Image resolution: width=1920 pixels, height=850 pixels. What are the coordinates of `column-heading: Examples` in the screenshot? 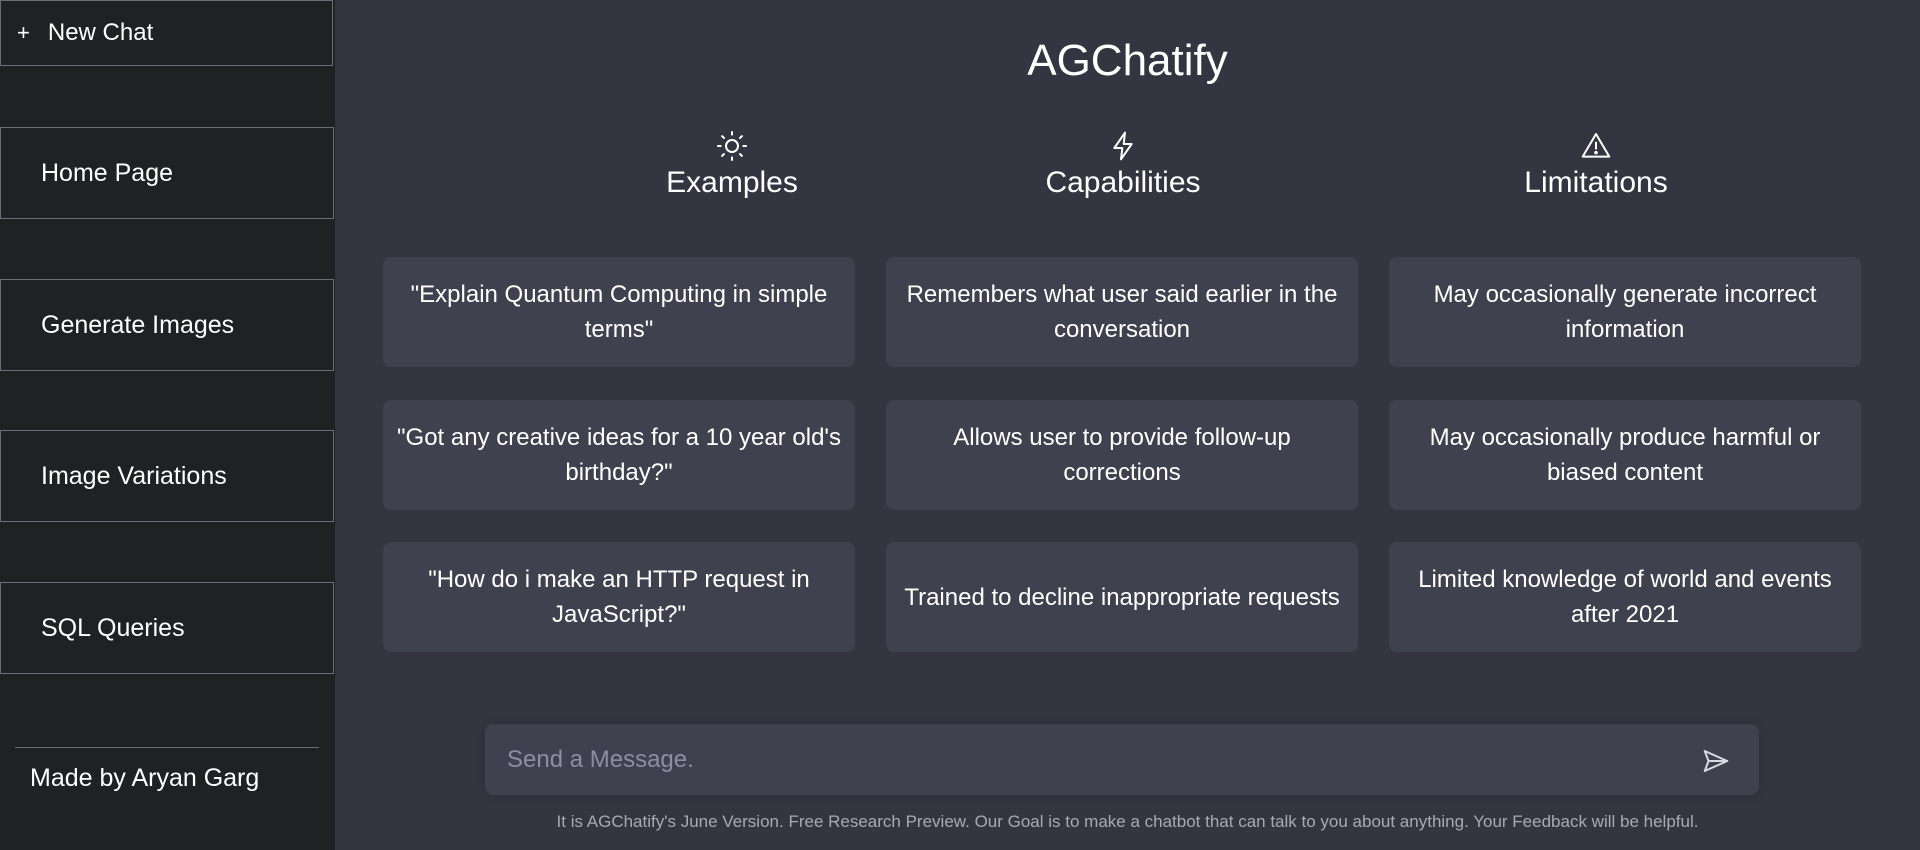 It's located at (732, 182).